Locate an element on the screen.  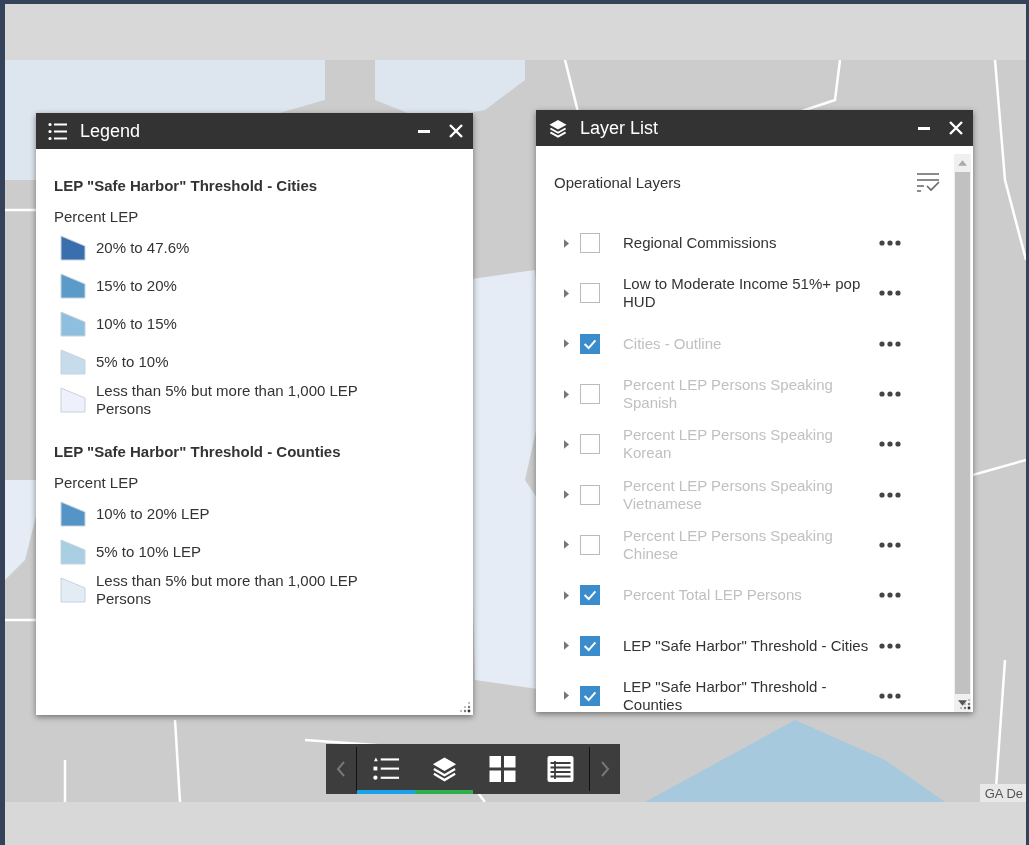
legend-class-label: 10% to 15% is located at coordinates (136, 324).